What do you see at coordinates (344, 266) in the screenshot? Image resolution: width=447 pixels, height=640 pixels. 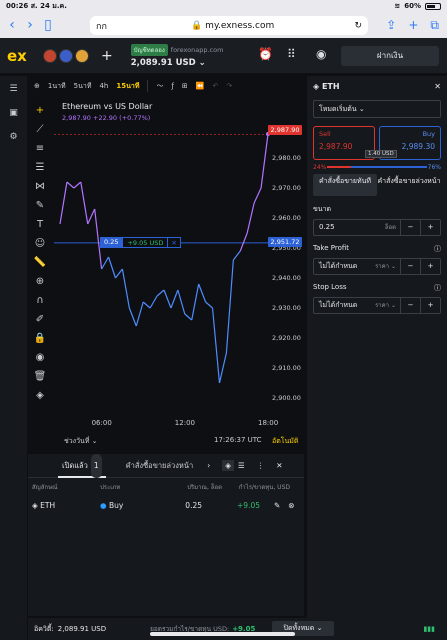 I see `take-profit-input: ไม่ได้กำหนด` at bounding box center [344, 266].